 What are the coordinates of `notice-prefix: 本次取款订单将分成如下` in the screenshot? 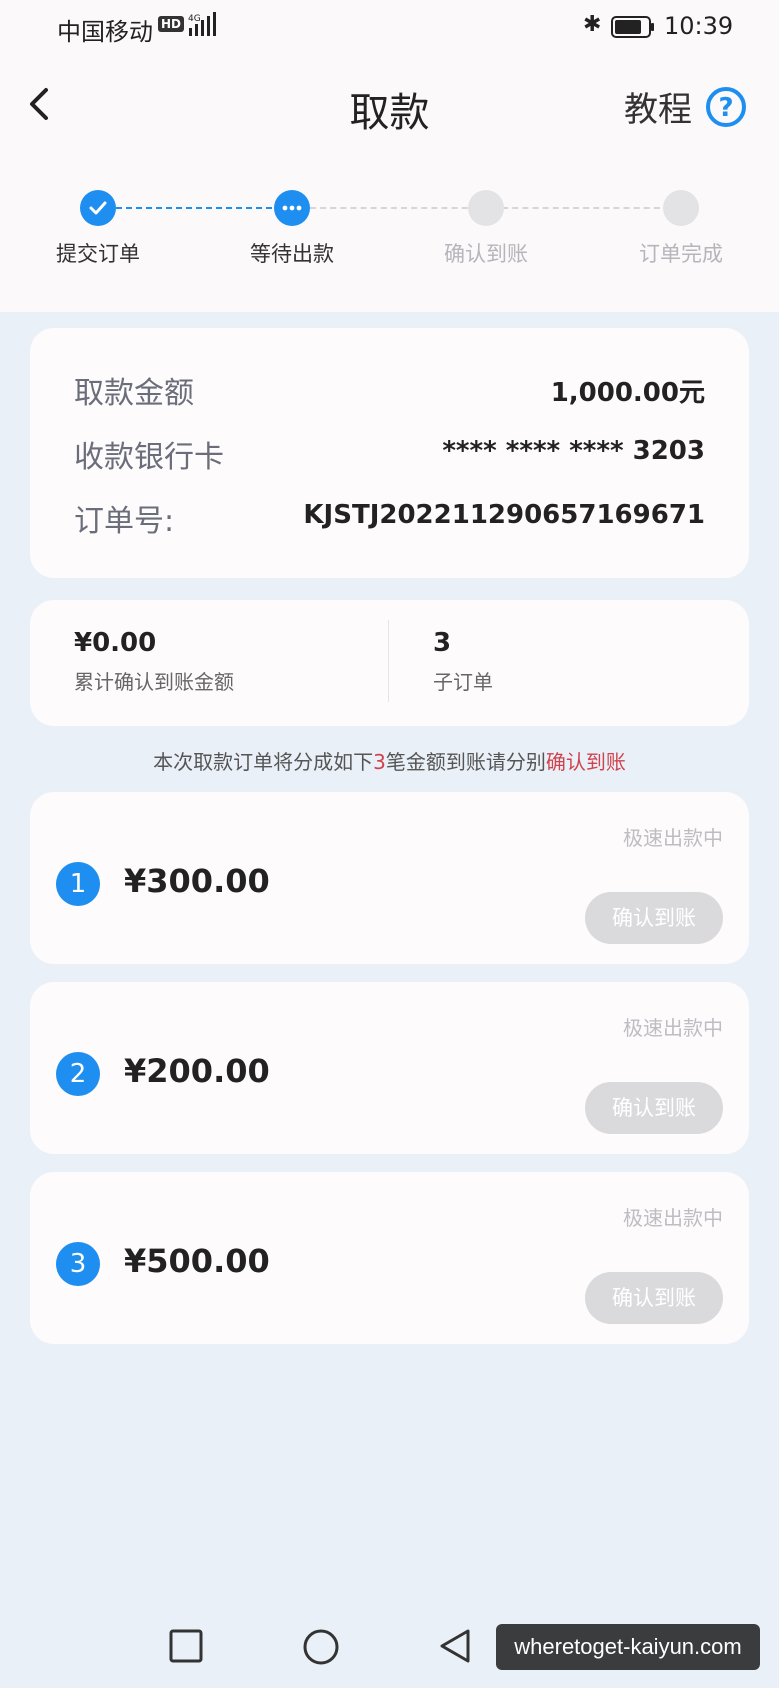 It's located at (263, 762).